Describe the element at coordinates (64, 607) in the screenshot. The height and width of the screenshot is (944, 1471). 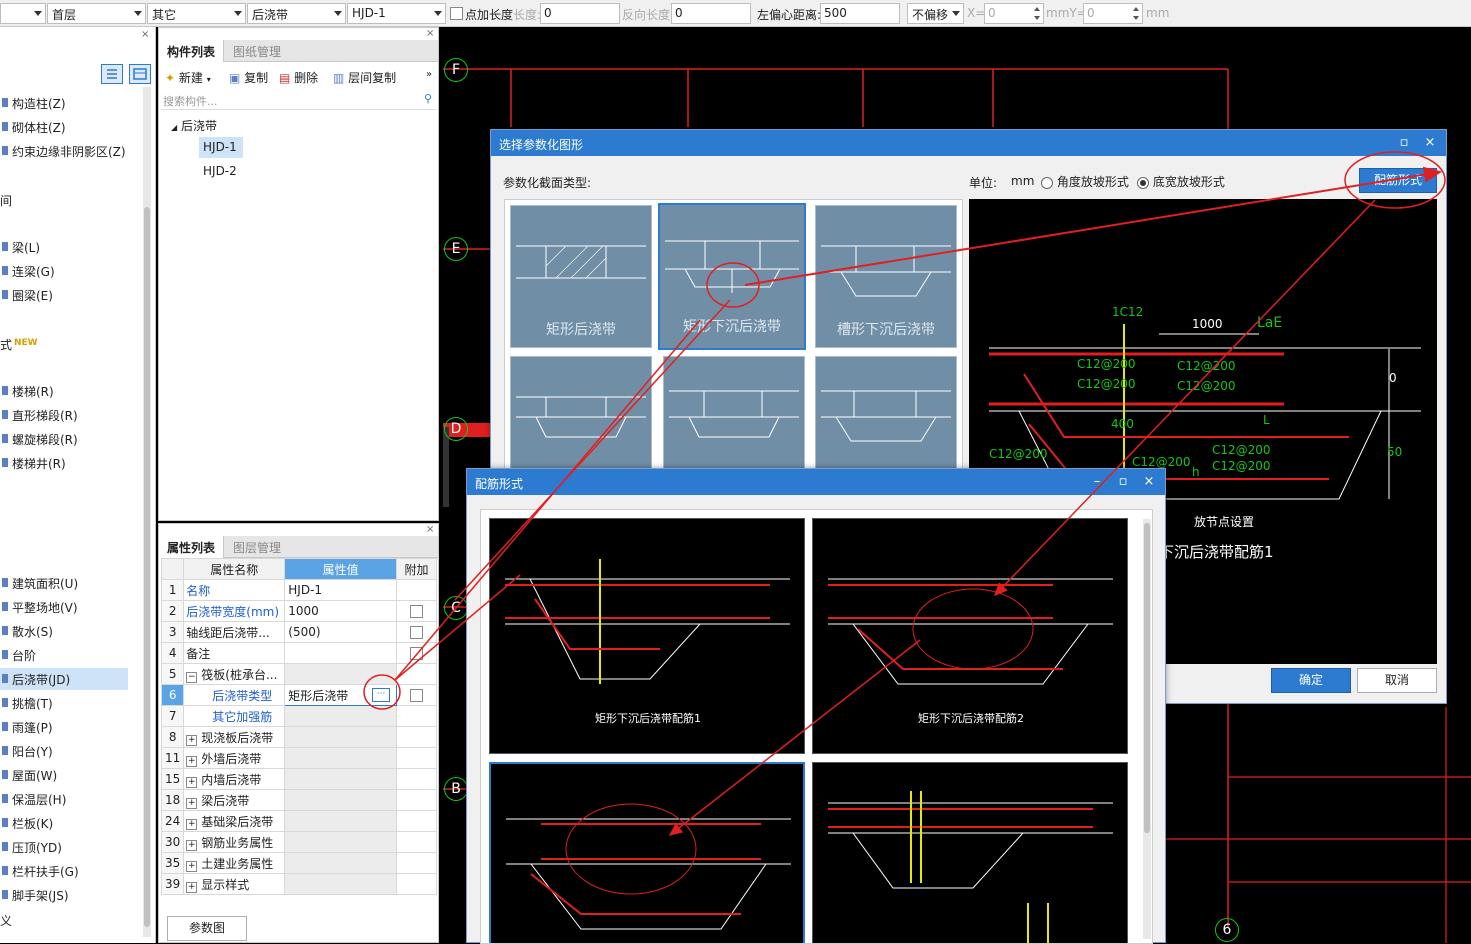
I see `nav-item: 平整场地(V)` at that location.